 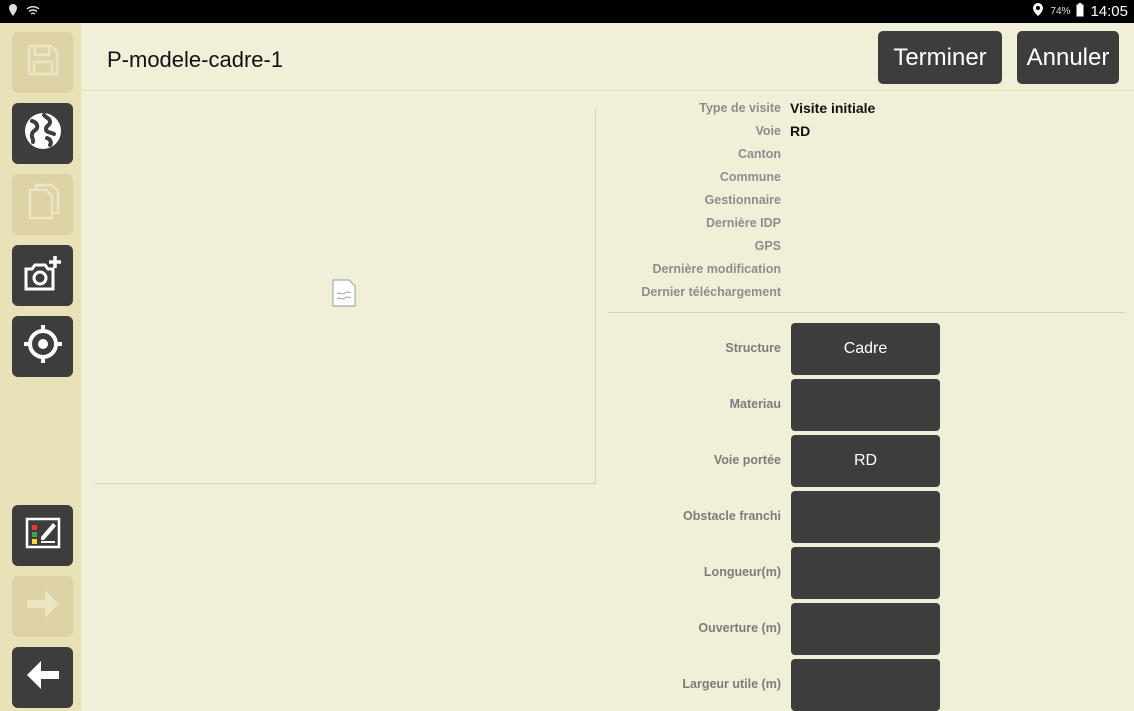 I want to click on wifi-icon, so click(x=33, y=12).